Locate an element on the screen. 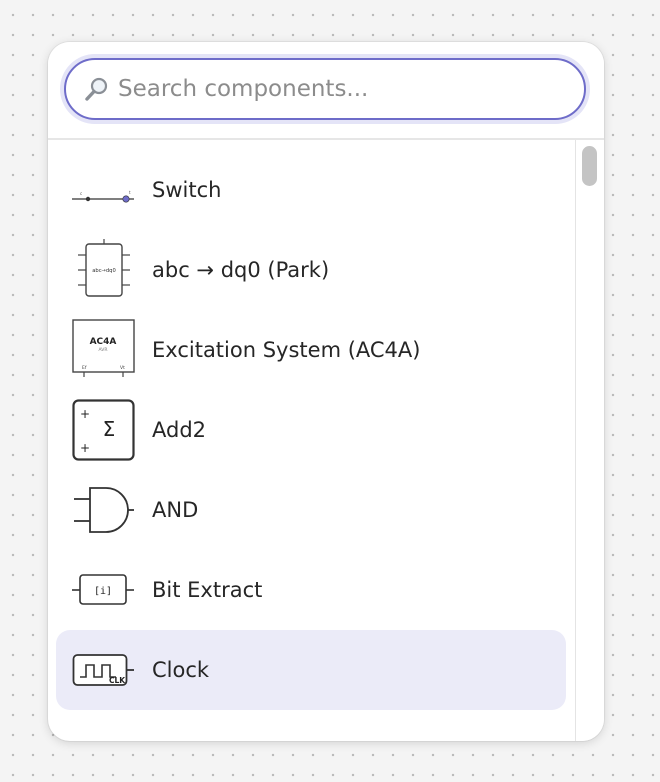 Image resolution: width=660 pixels, height=782 pixels. clock-icon: CLK is located at coordinates (103, 670).